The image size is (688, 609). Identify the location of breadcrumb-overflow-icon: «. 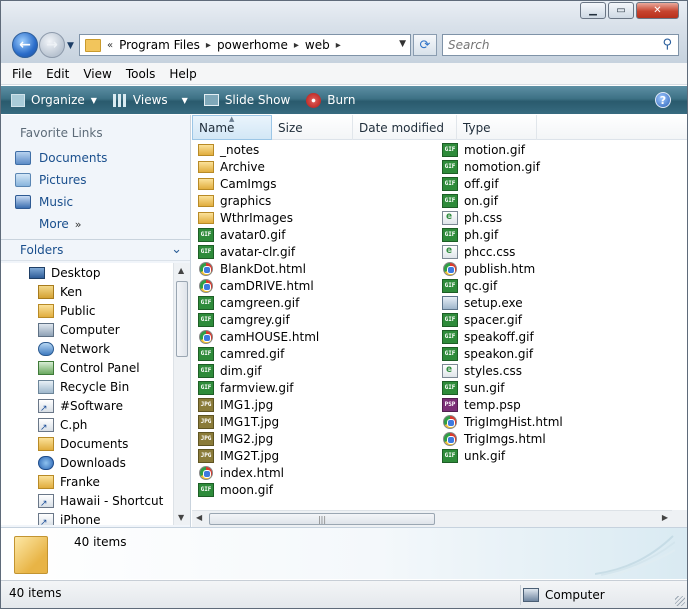
(110, 45).